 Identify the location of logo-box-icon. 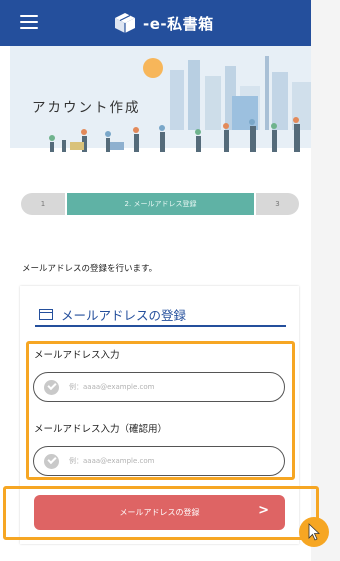
(125, 23).